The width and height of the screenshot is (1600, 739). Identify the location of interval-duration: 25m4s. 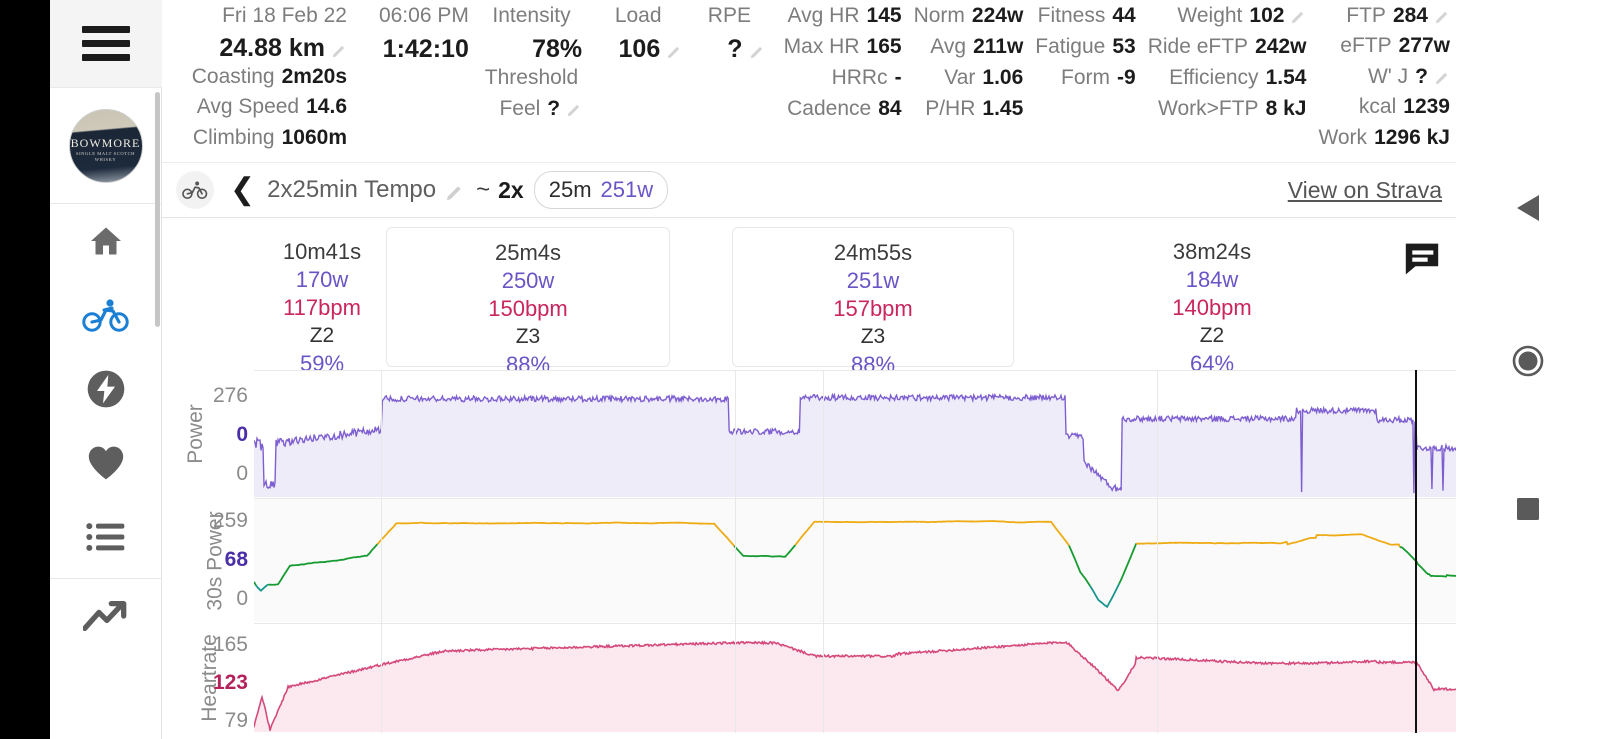
(528, 252).